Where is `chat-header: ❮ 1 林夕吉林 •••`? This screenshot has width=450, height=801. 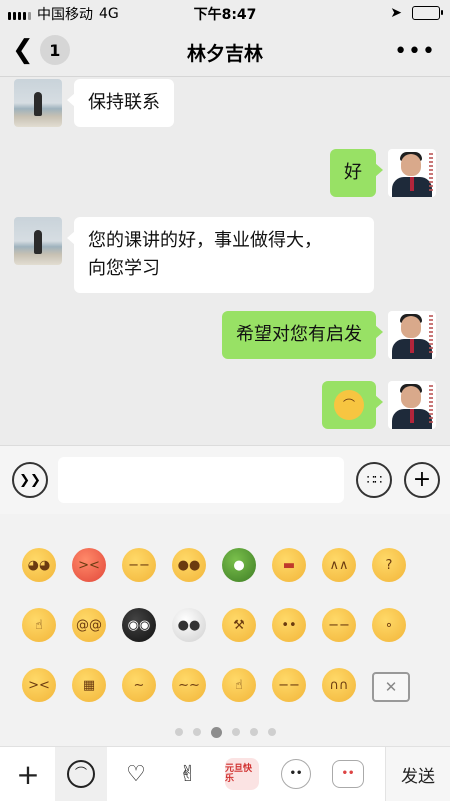 chat-header: ❮ 1 林夕吉林 ••• is located at coordinates (225, 51).